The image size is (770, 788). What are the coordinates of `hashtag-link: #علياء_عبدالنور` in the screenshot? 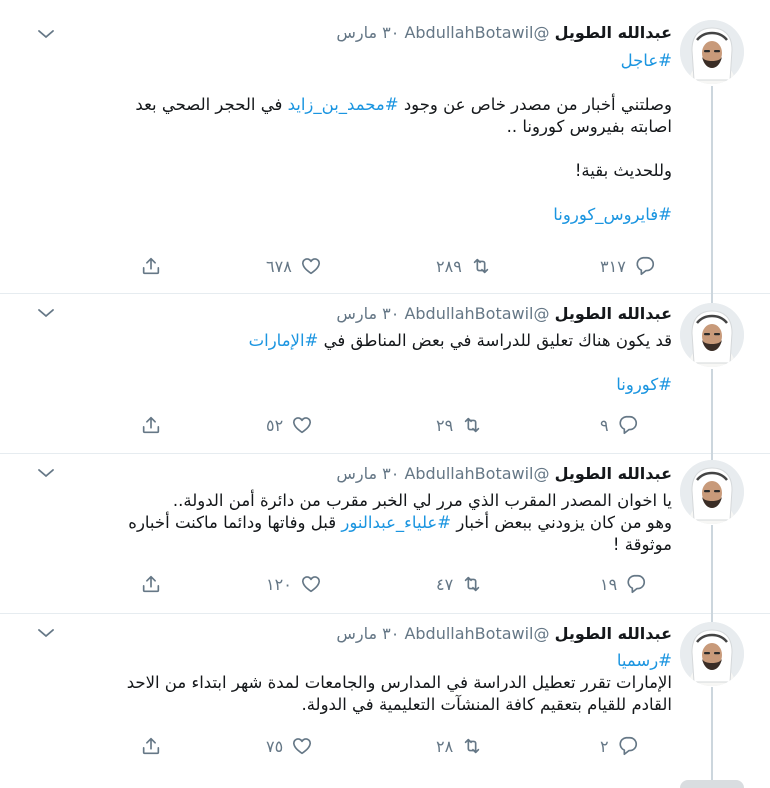 It's located at (396, 522).